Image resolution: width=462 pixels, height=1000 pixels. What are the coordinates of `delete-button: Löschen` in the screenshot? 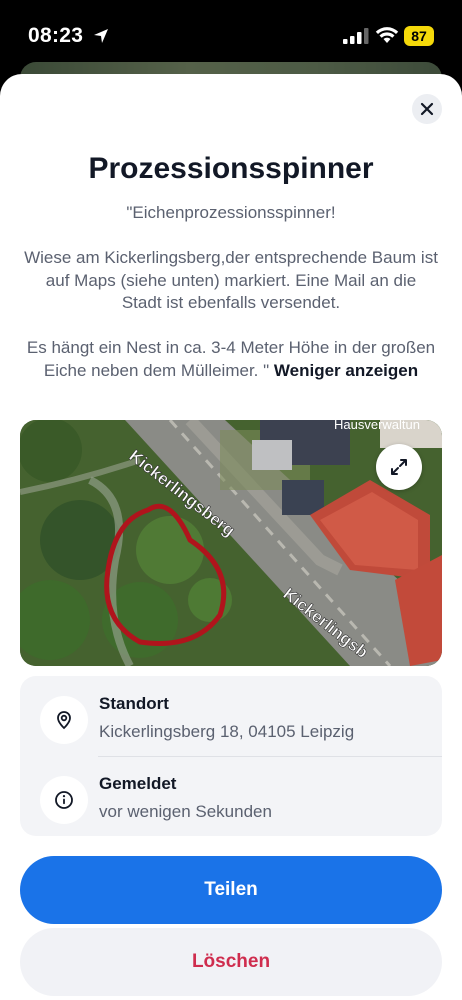 It's located at (231, 962).